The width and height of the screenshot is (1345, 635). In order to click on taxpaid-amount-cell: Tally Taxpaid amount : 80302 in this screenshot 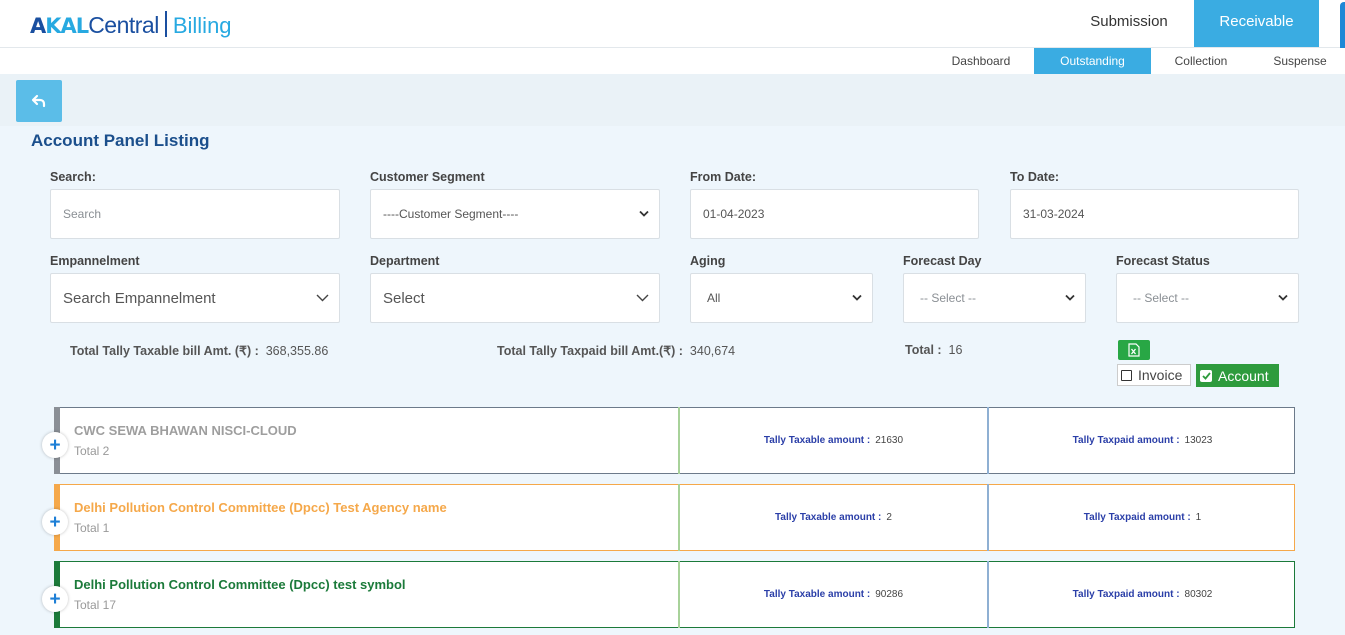, I will do `click(1141, 594)`.